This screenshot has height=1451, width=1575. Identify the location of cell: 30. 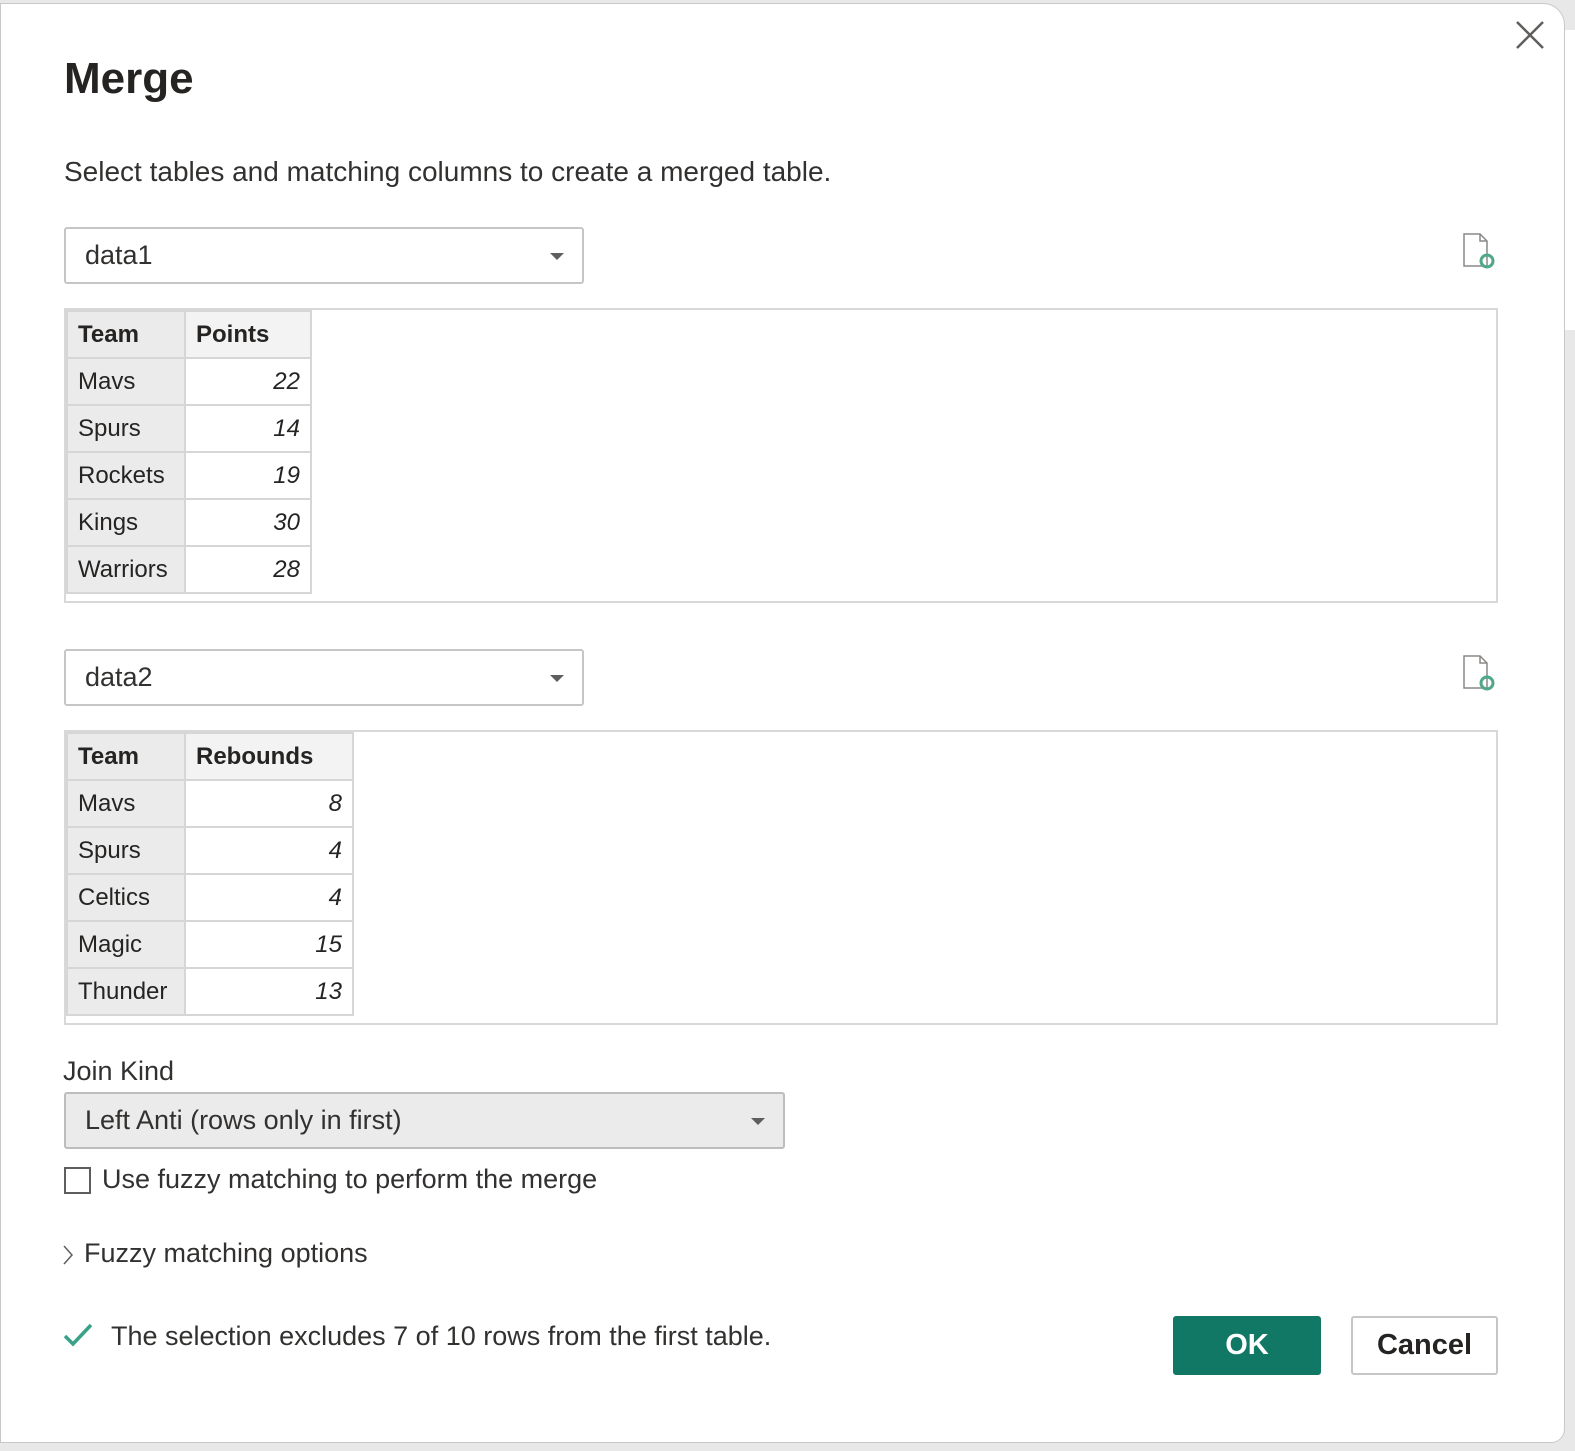
(248, 522).